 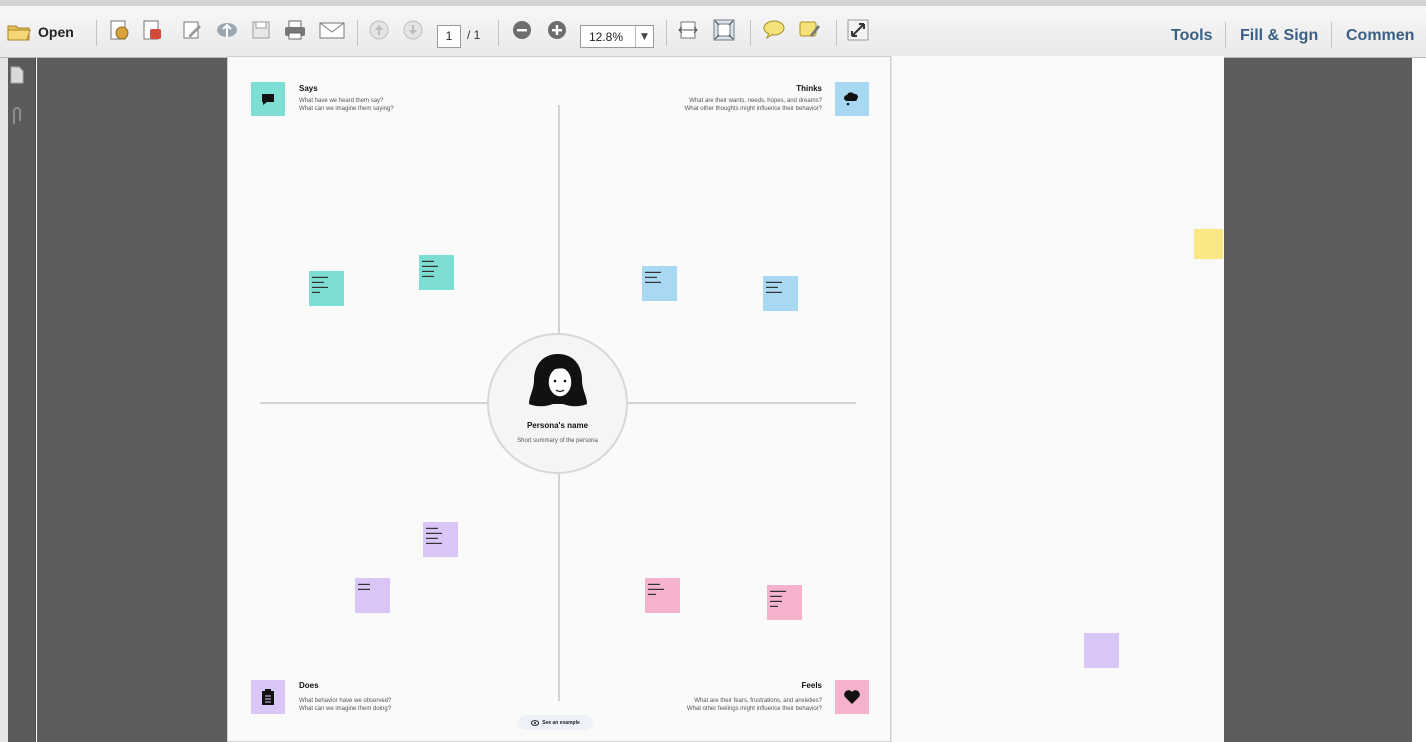 What do you see at coordinates (227, 30) in the screenshot?
I see `cloud-upload-icon` at bounding box center [227, 30].